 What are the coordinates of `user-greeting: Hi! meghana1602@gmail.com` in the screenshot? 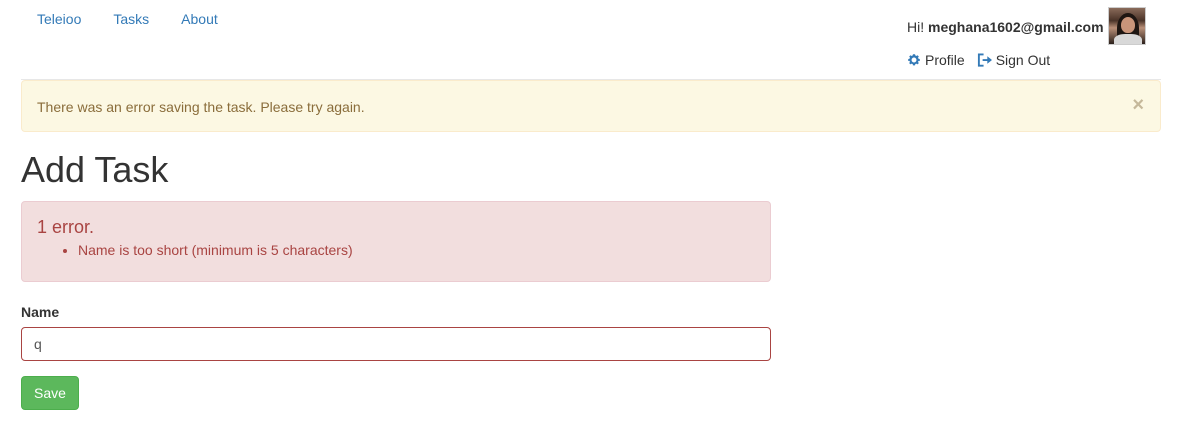 It's located at (1005, 27).